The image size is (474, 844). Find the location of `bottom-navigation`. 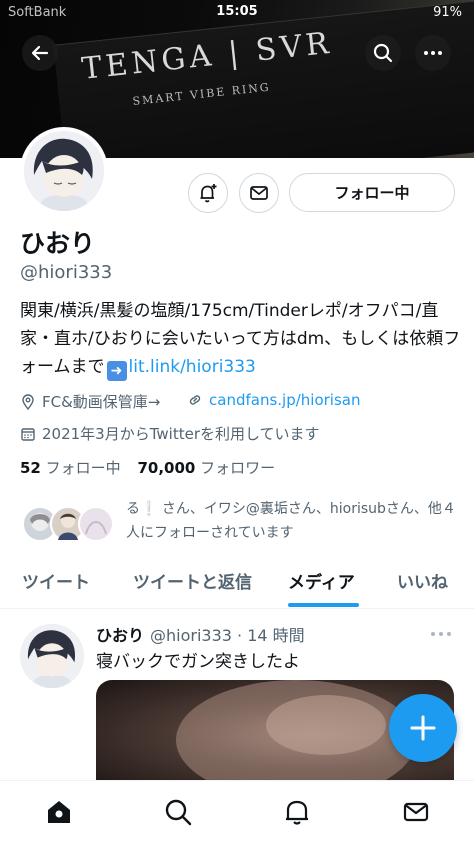

bottom-navigation is located at coordinates (237, 812).